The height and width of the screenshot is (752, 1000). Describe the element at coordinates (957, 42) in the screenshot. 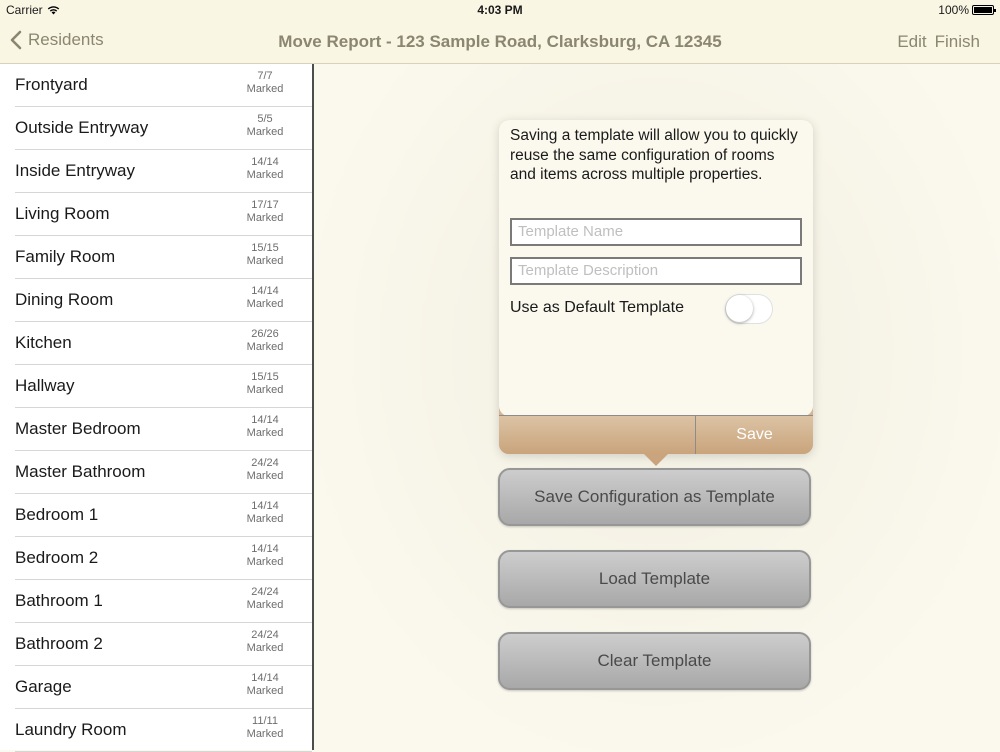

I see `finish-button: Finish` at that location.